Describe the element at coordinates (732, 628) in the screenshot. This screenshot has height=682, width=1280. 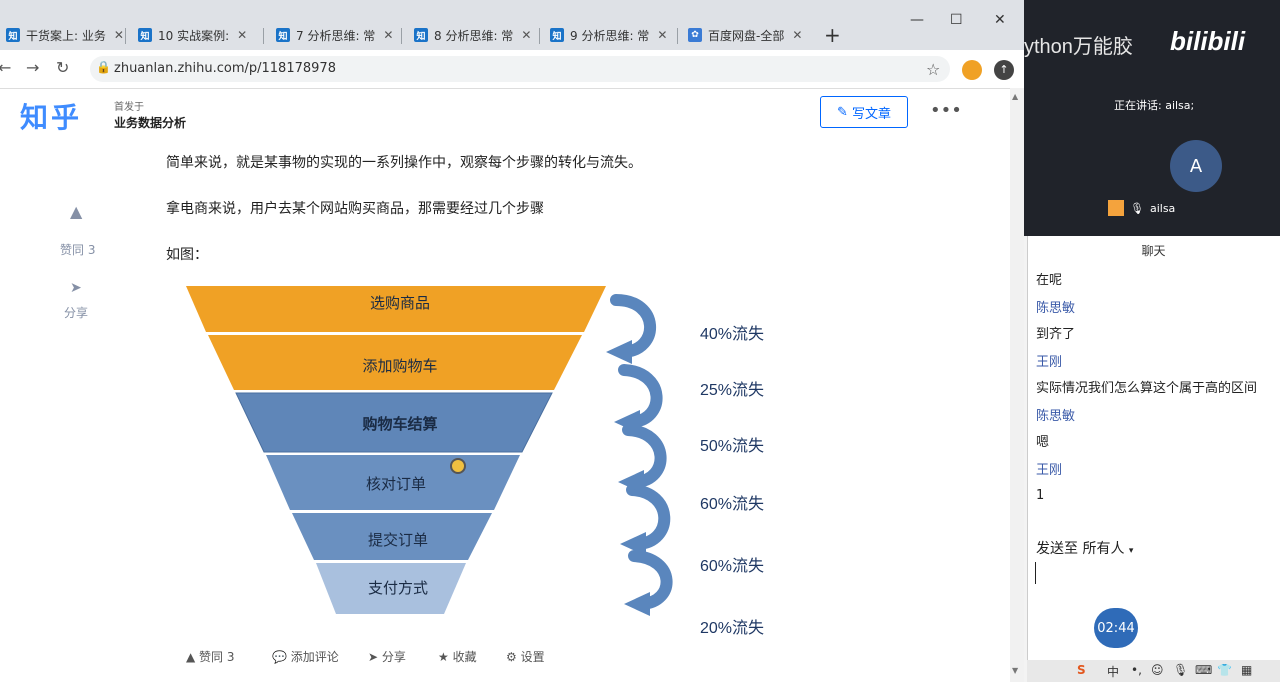
I see `loss-label: 20%流失` at that location.